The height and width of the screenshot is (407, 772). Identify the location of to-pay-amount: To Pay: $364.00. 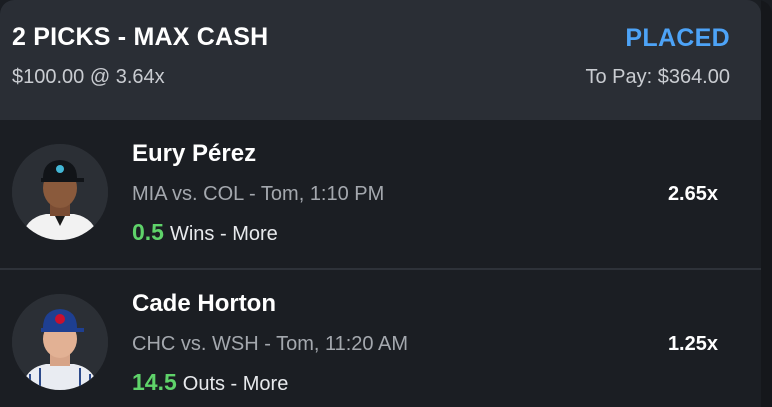
(657, 77).